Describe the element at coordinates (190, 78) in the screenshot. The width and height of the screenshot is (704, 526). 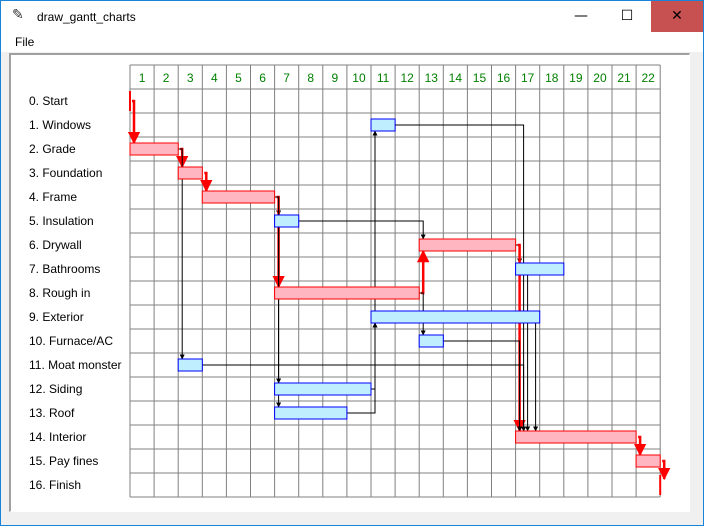
I see `day-label: 3` at that location.